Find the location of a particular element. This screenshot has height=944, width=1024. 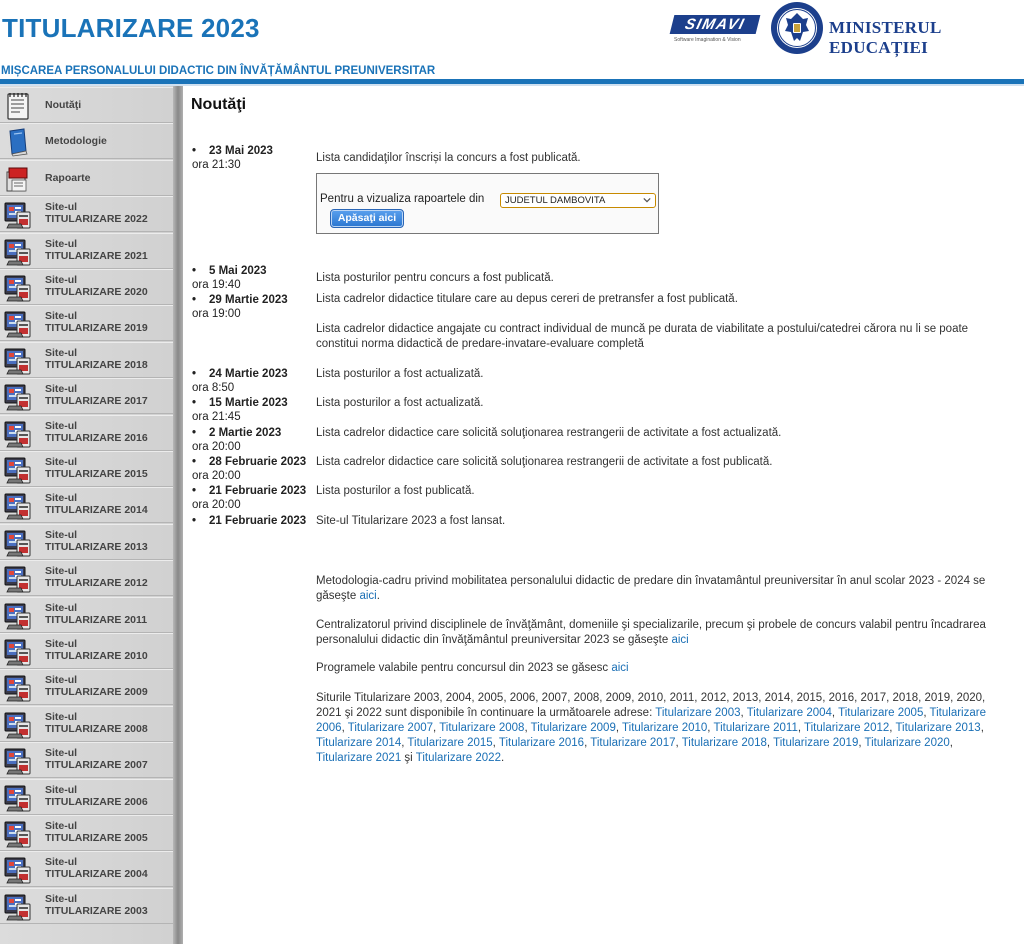

sidebar-item-titularizare-2007: Site-ul TITULARIZARE 2007 is located at coordinates (86, 760).